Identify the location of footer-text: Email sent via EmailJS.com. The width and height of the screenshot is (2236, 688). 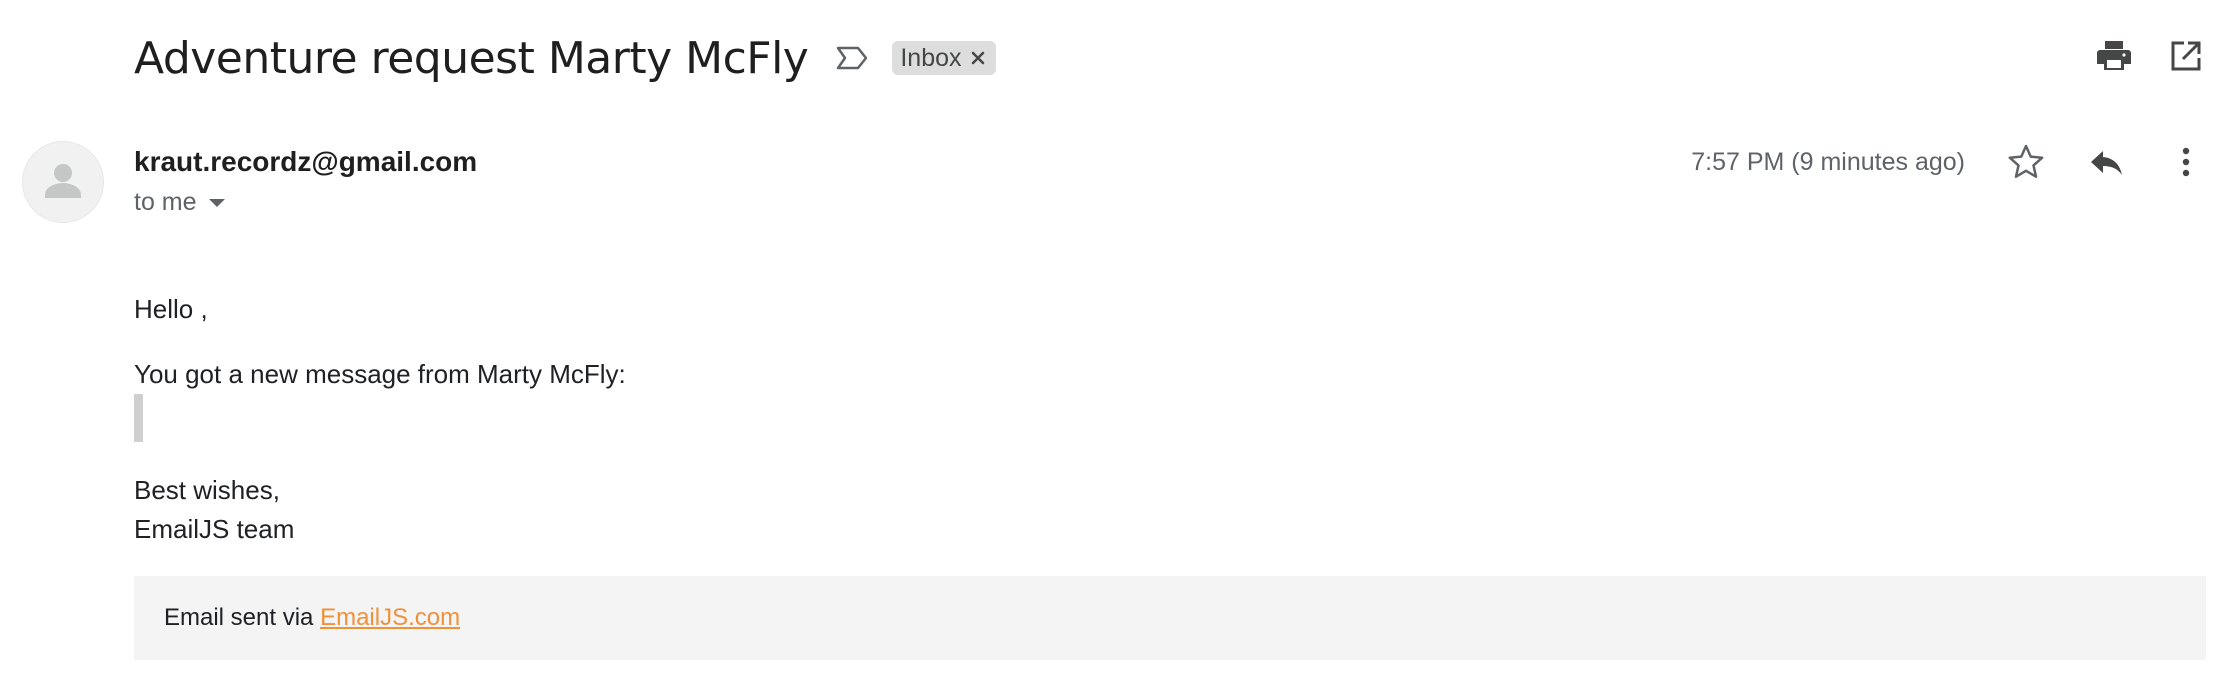
(312, 618).